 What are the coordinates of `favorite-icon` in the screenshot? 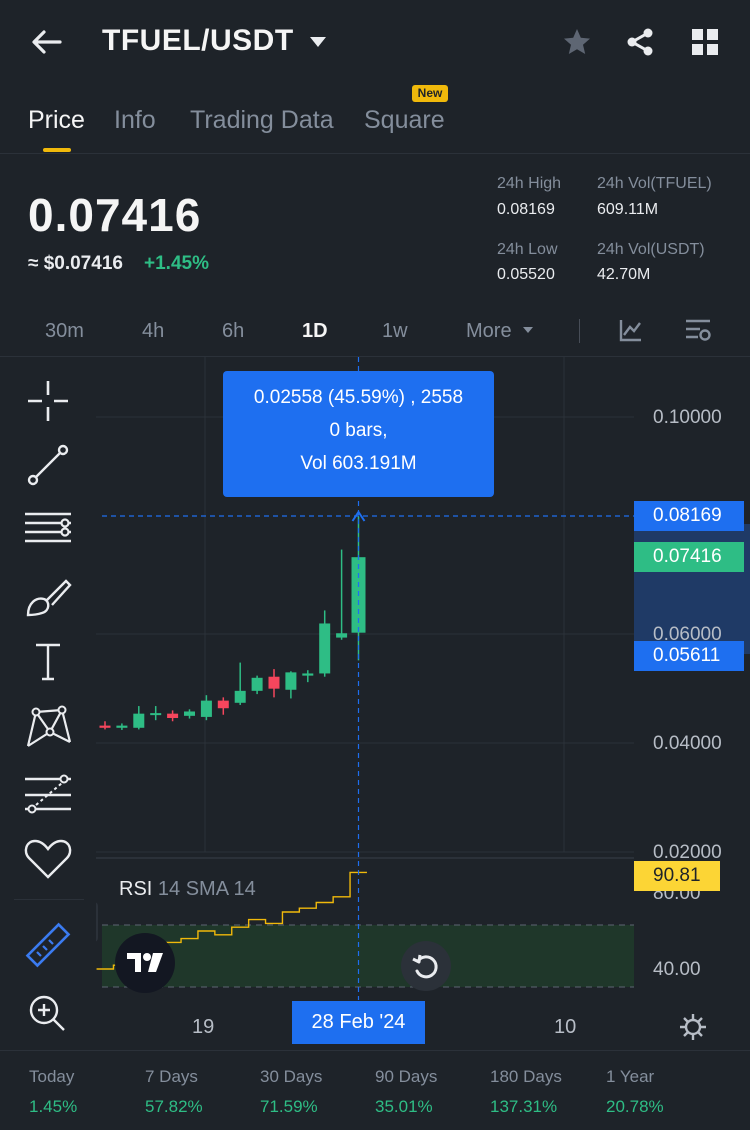 It's located at (48, 859).